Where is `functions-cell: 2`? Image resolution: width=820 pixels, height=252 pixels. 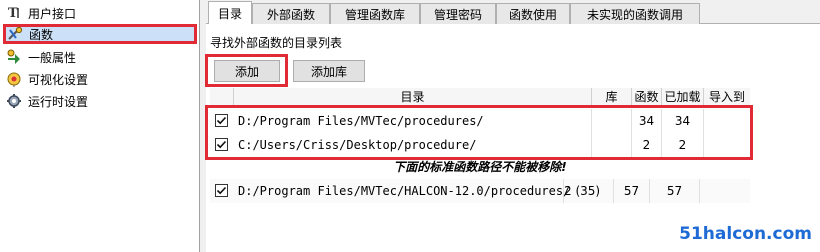 functions-cell: 2 is located at coordinates (647, 145).